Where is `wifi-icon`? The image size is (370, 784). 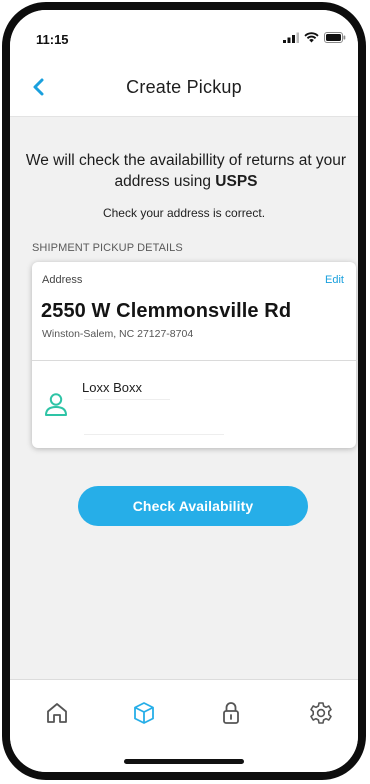
wifi-icon is located at coordinates (311, 37).